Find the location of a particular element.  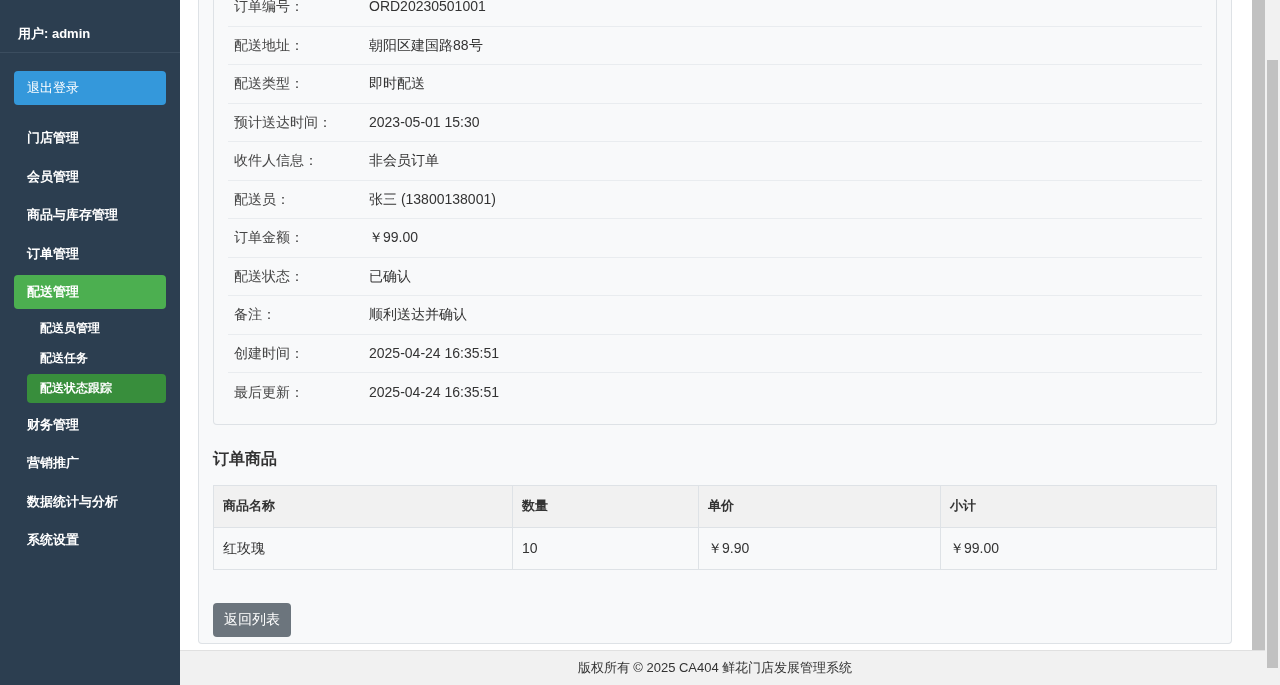

nav-item: 商品与库存管理 is located at coordinates (90, 215).